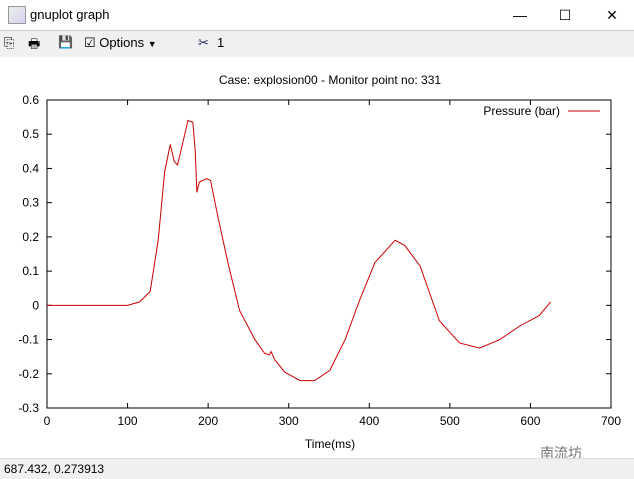  I want to click on window-title: gnuplot graph, so click(70, 14).